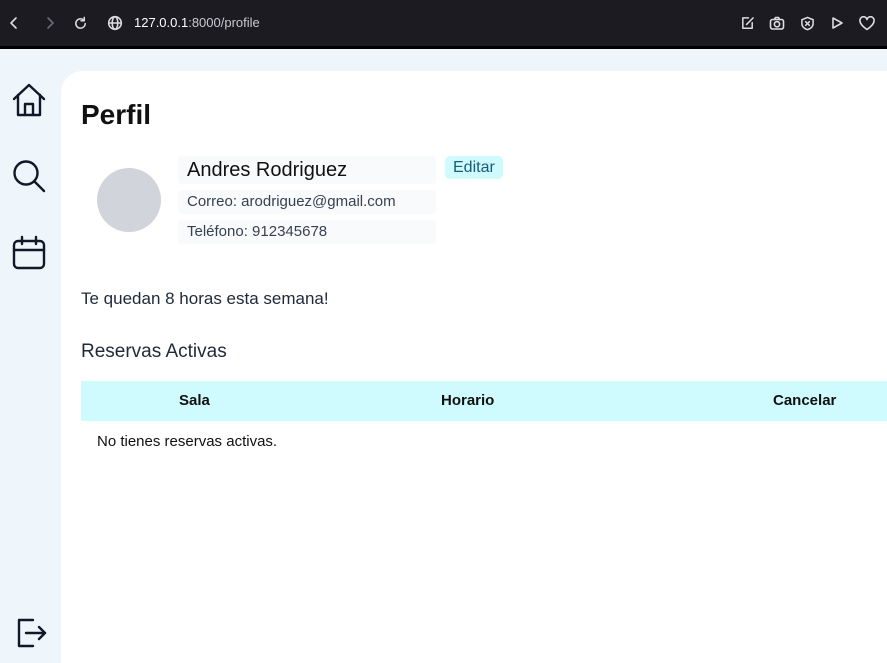 The width and height of the screenshot is (887, 663). What do you see at coordinates (224, 22) in the screenshot?
I see `url-path: :8000/profile` at bounding box center [224, 22].